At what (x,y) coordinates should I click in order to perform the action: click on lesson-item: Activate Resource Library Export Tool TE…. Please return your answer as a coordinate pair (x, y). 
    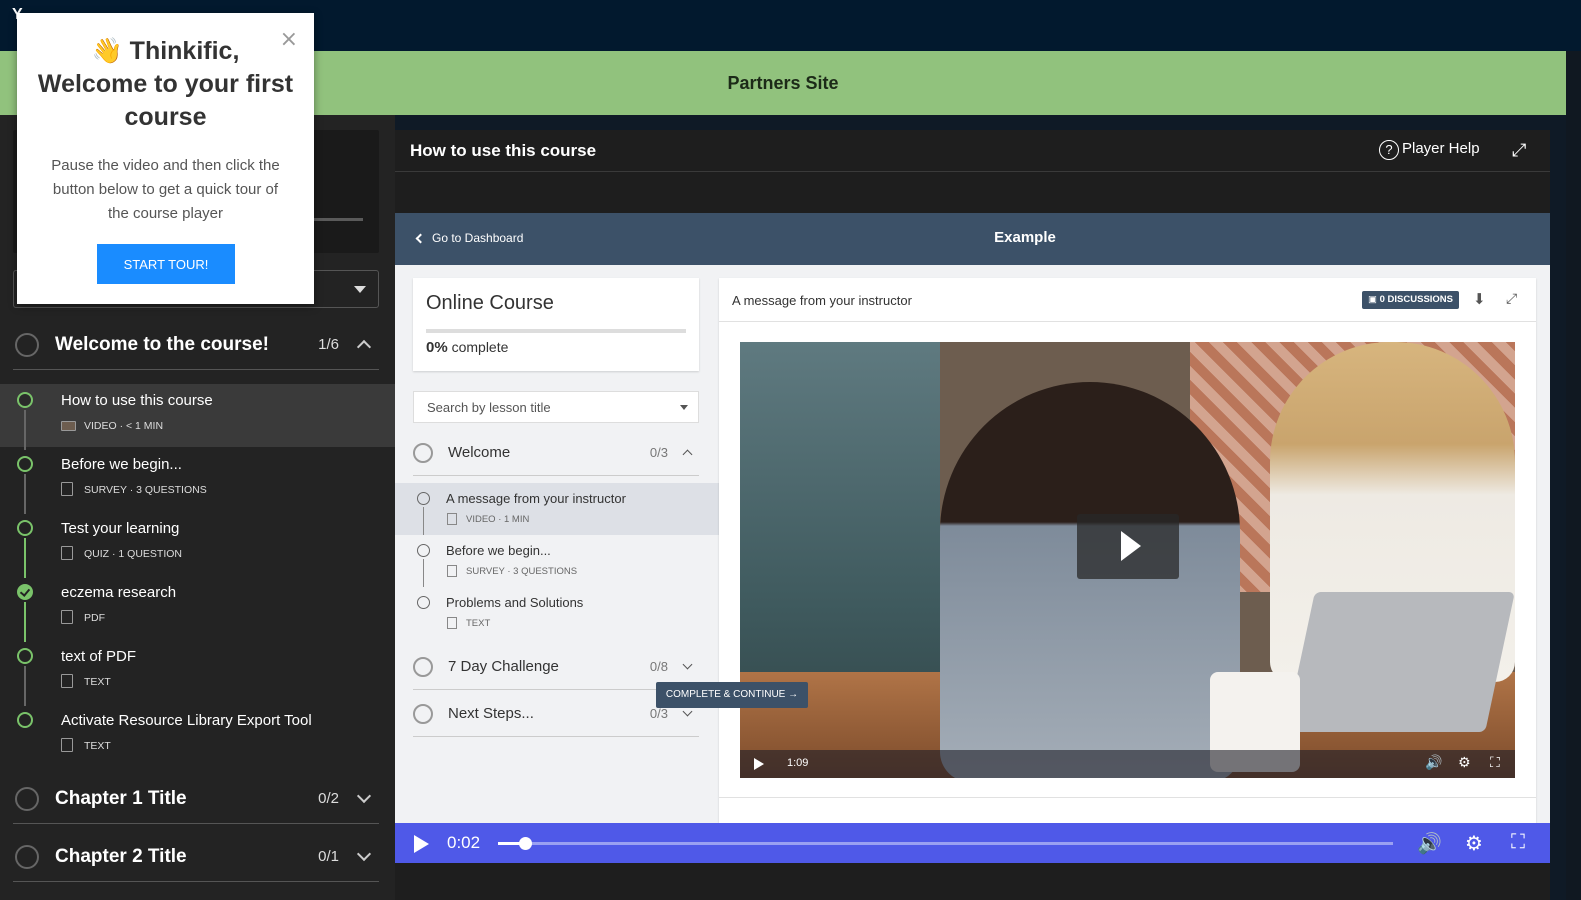
    Looking at the image, I should click on (197, 735).